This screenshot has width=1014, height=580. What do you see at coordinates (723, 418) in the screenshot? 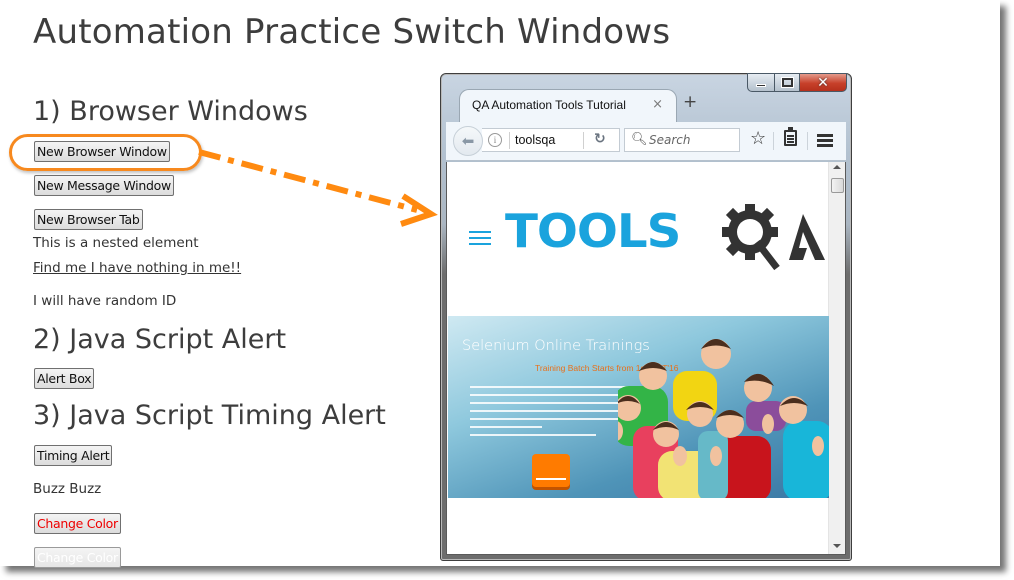
I see `students-group-image` at bounding box center [723, 418].